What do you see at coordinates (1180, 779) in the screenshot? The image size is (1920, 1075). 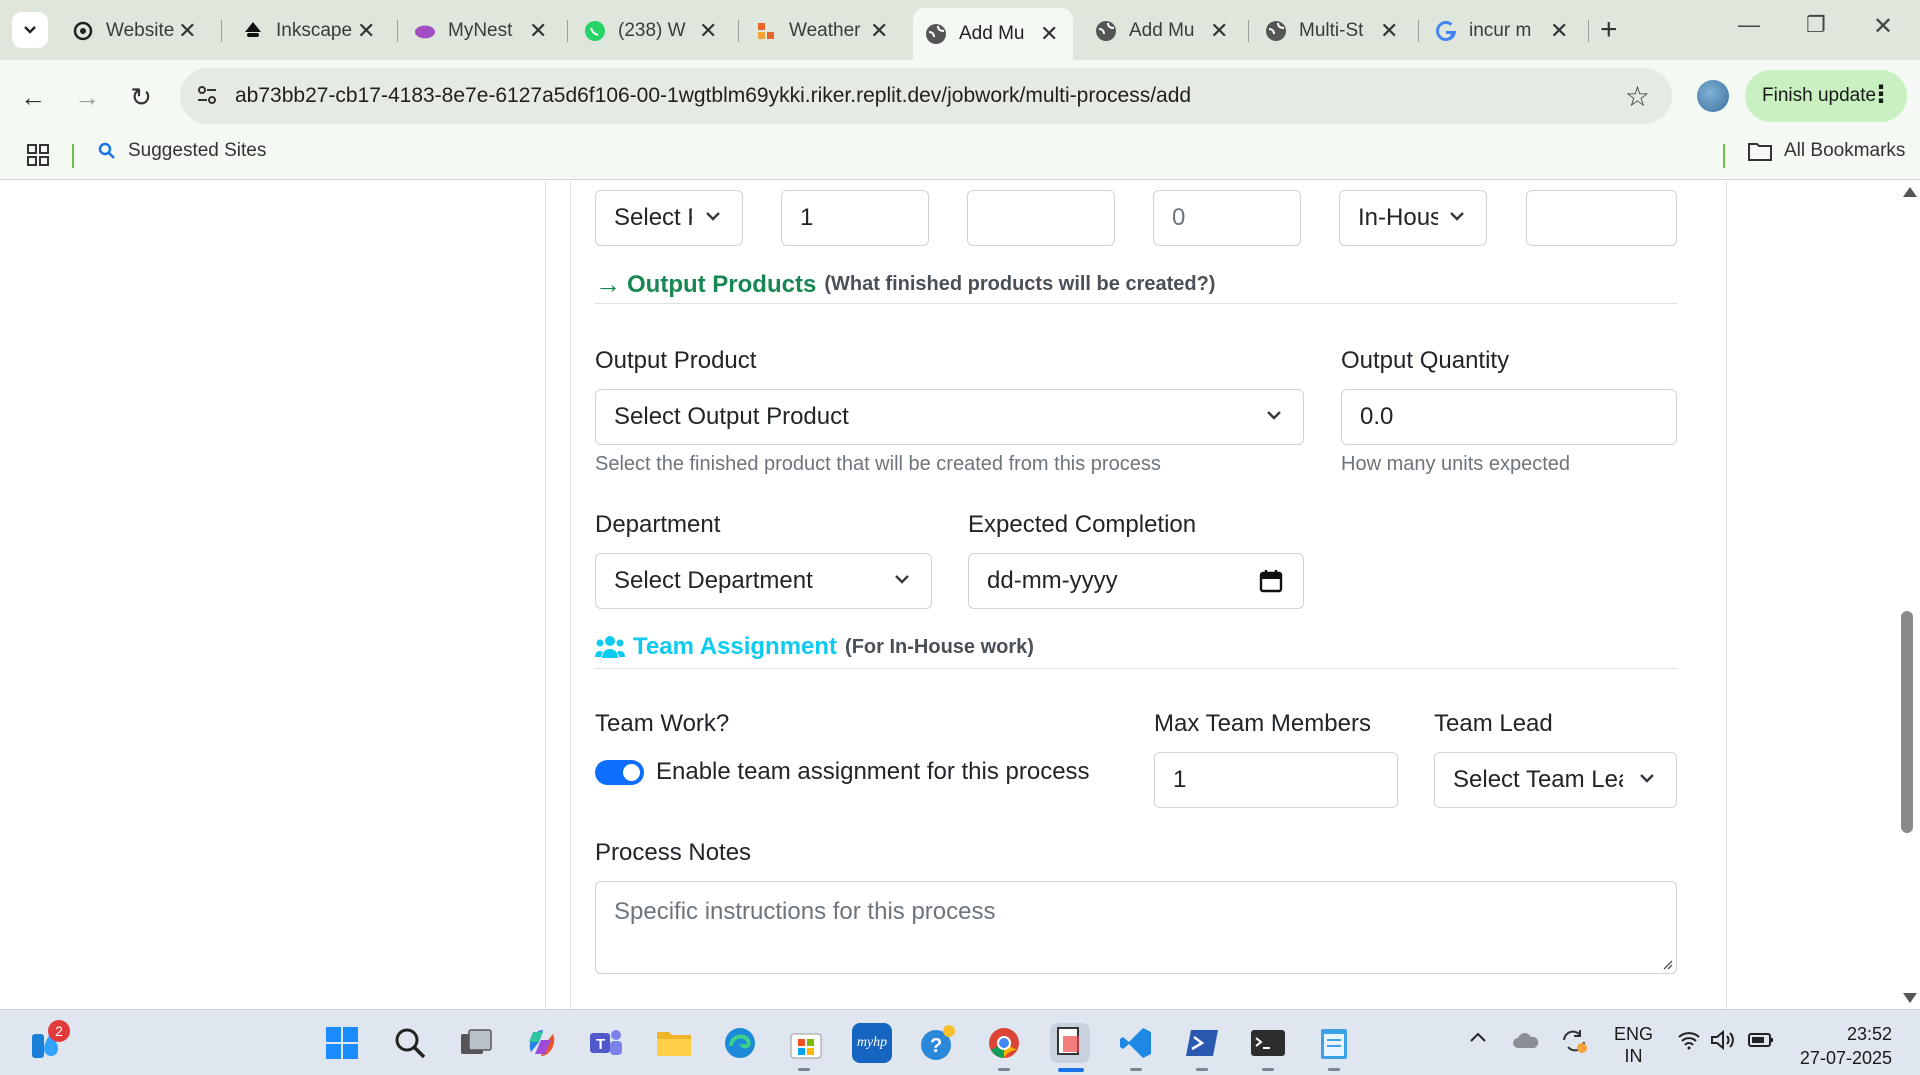 I see `max-team-members-value: 1` at bounding box center [1180, 779].